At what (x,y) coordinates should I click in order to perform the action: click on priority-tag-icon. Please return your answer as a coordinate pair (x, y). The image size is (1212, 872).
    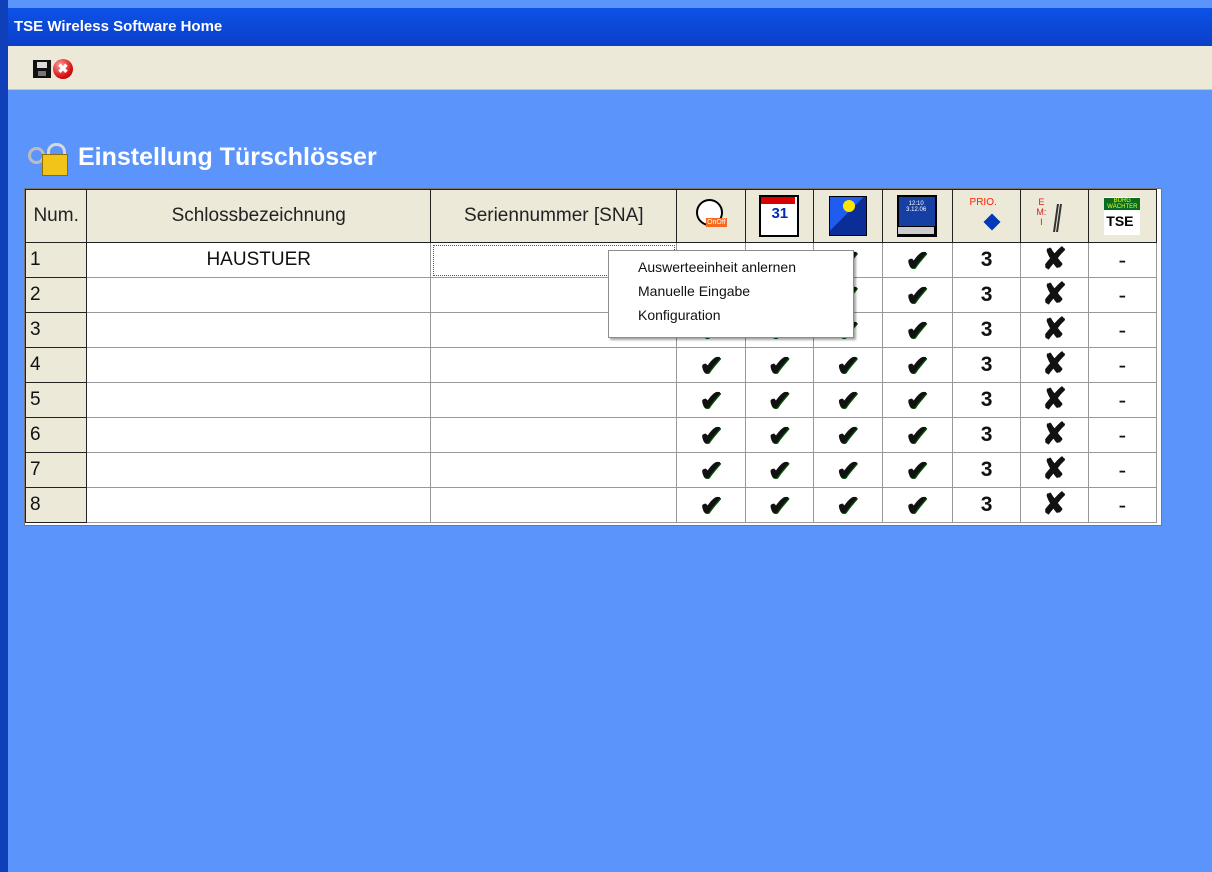
    Looking at the image, I should click on (987, 216).